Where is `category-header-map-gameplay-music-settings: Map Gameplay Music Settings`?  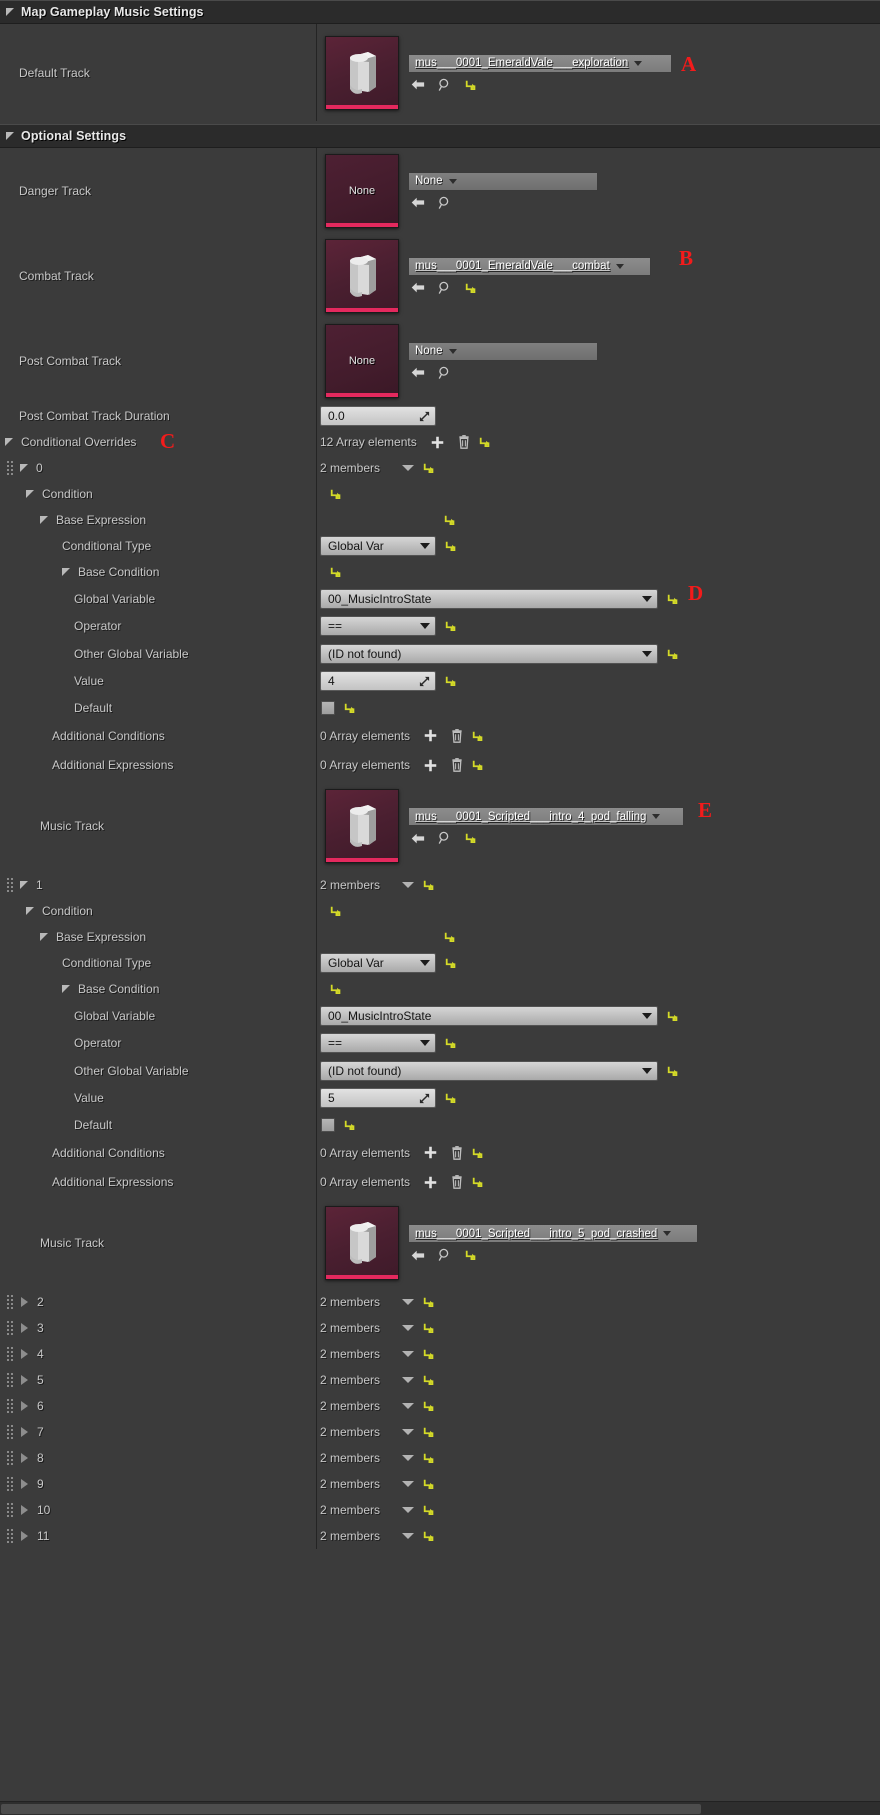
category-header-map-gameplay-music-settings: Map Gameplay Music Settings is located at coordinates (440, 12).